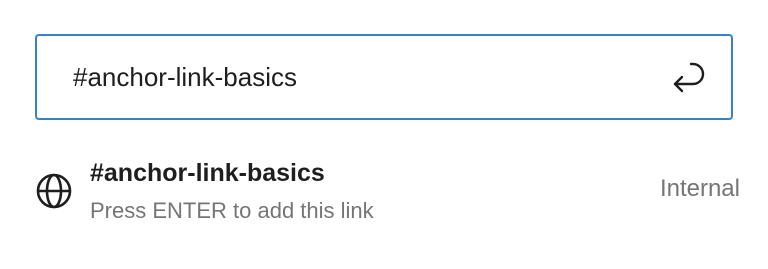  I want to click on enter-return-icon, so click(689, 77).